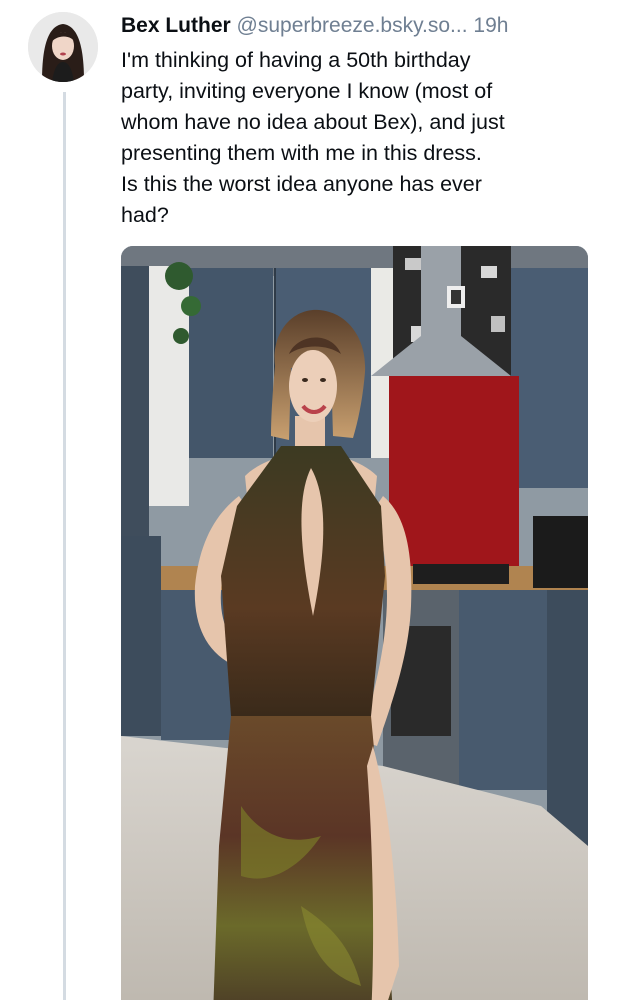  Describe the element at coordinates (301, 184) in the screenshot. I see `post-text-line-highlighted: Is this the worst idea anyone has ever` at that location.